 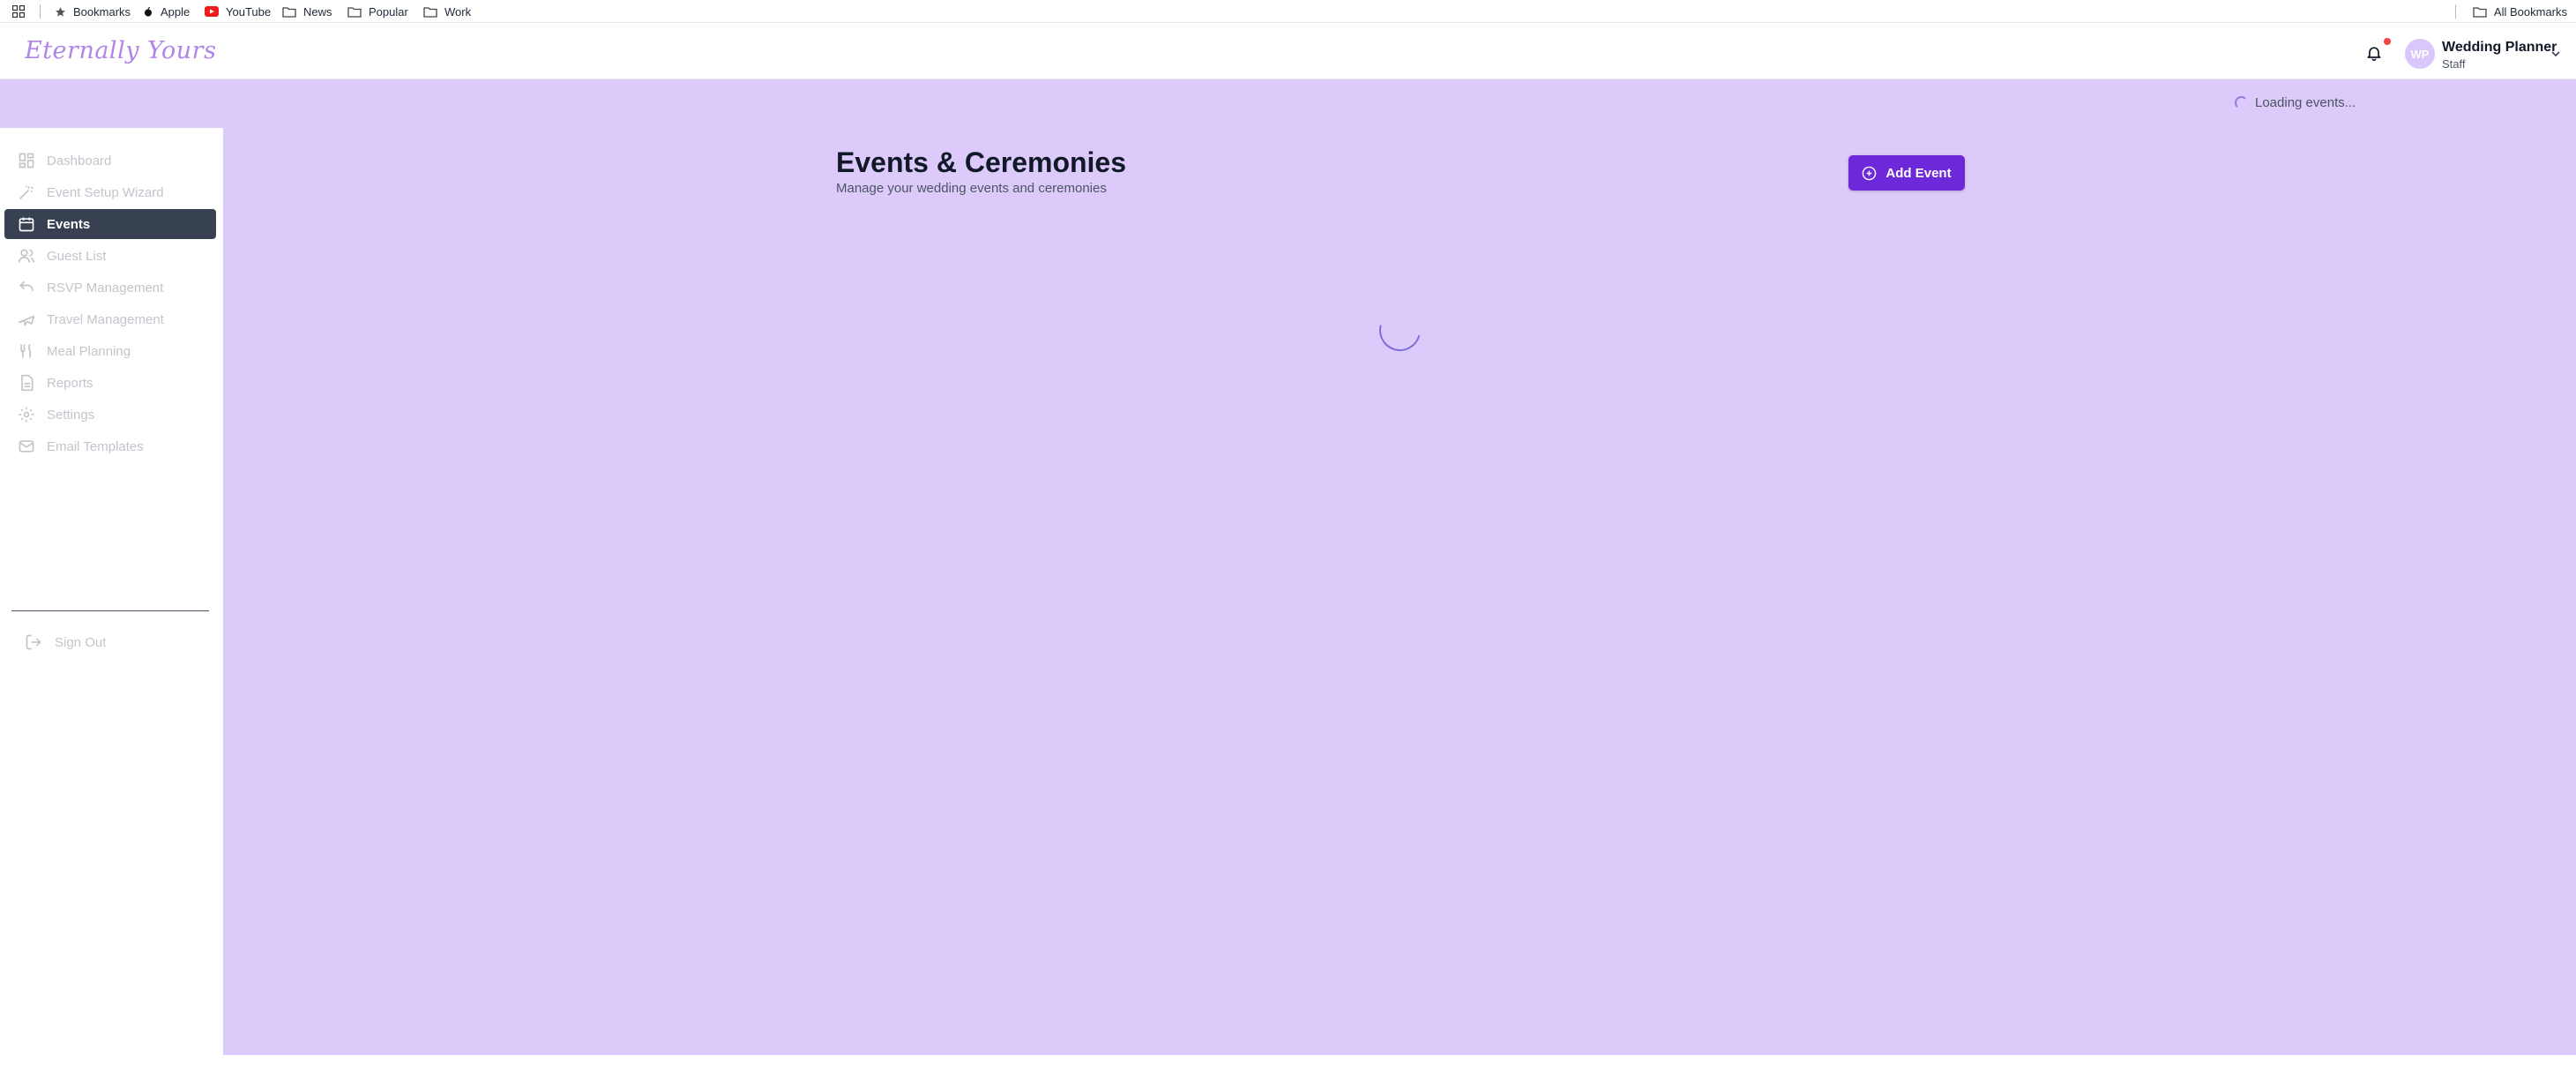 I want to click on all-bookmarks-label: All Bookmarks, so click(x=2530, y=11).